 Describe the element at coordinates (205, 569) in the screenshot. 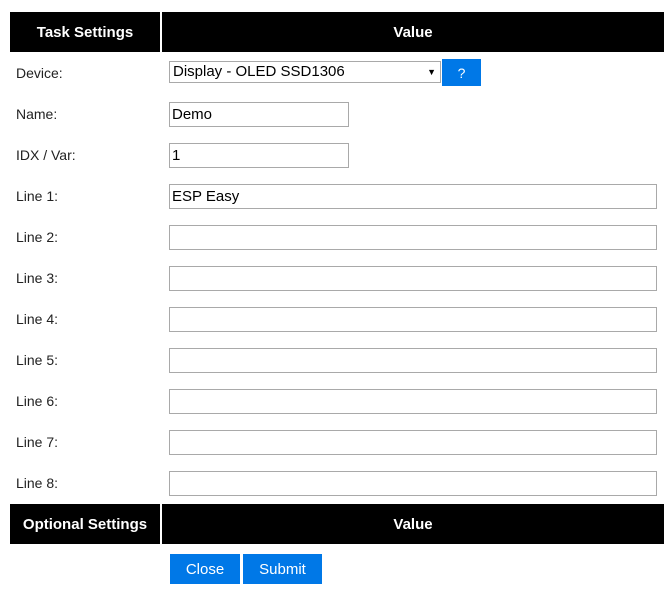

I see `close-button: Close` at that location.